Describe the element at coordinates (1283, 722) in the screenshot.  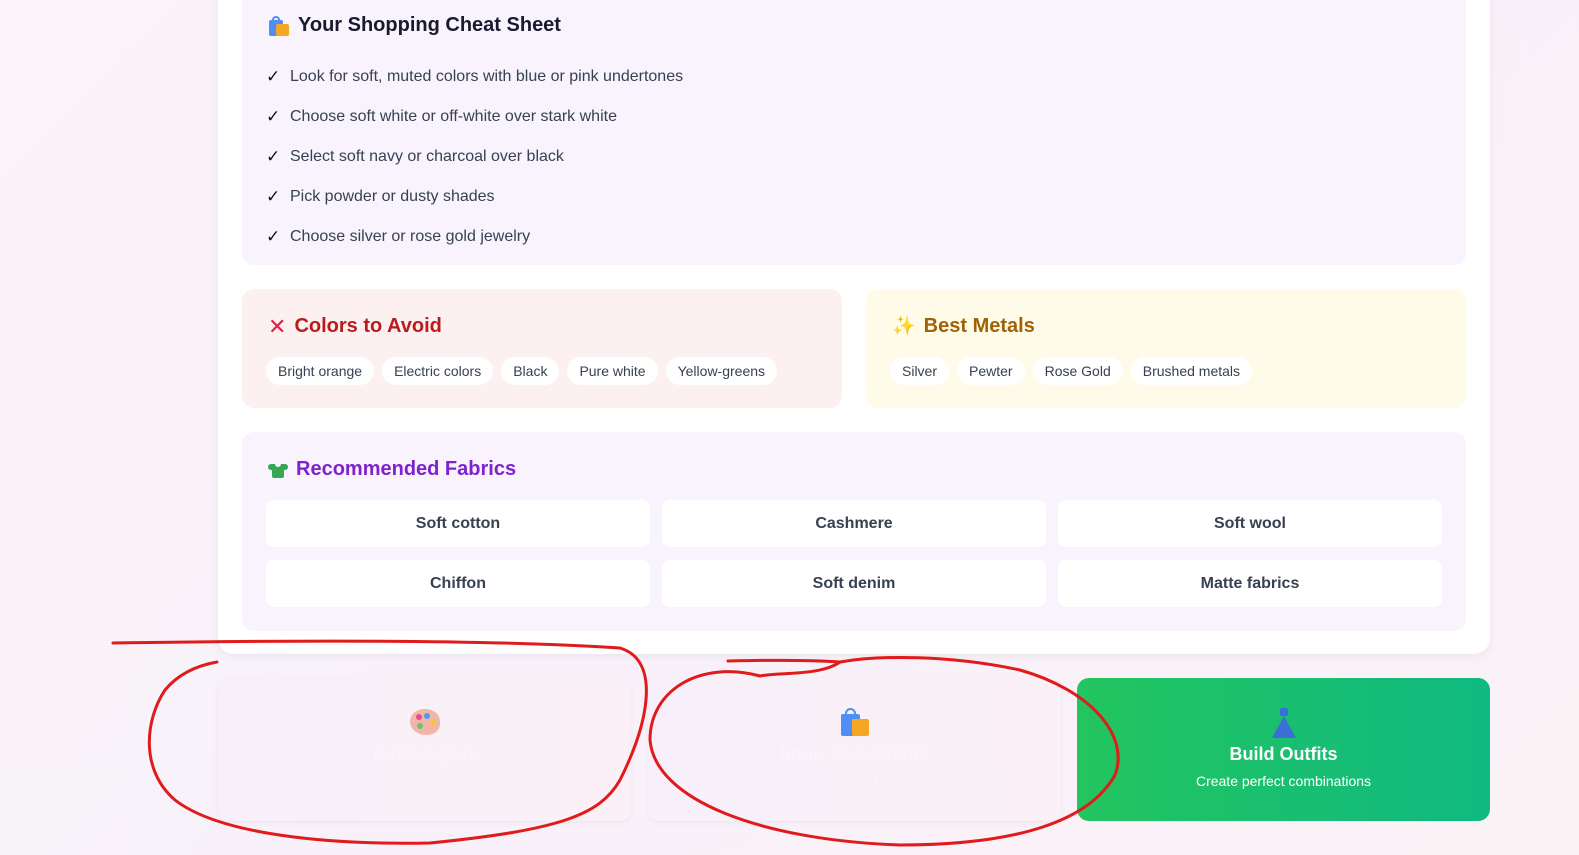
I see `dress-icon` at that location.